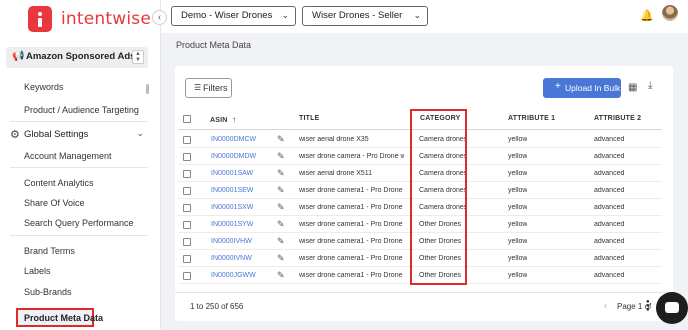 The height and width of the screenshot is (330, 688). Describe the element at coordinates (285, 15) in the screenshot. I see `chevron-down-icon: ⌄` at that location.